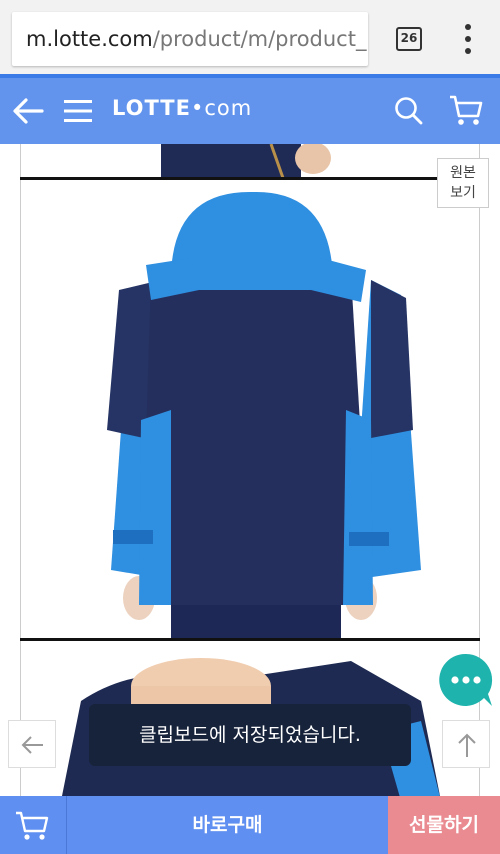  What do you see at coordinates (463, 173) in the screenshot?
I see `view-original-label-line1: 원본` at bounding box center [463, 173].